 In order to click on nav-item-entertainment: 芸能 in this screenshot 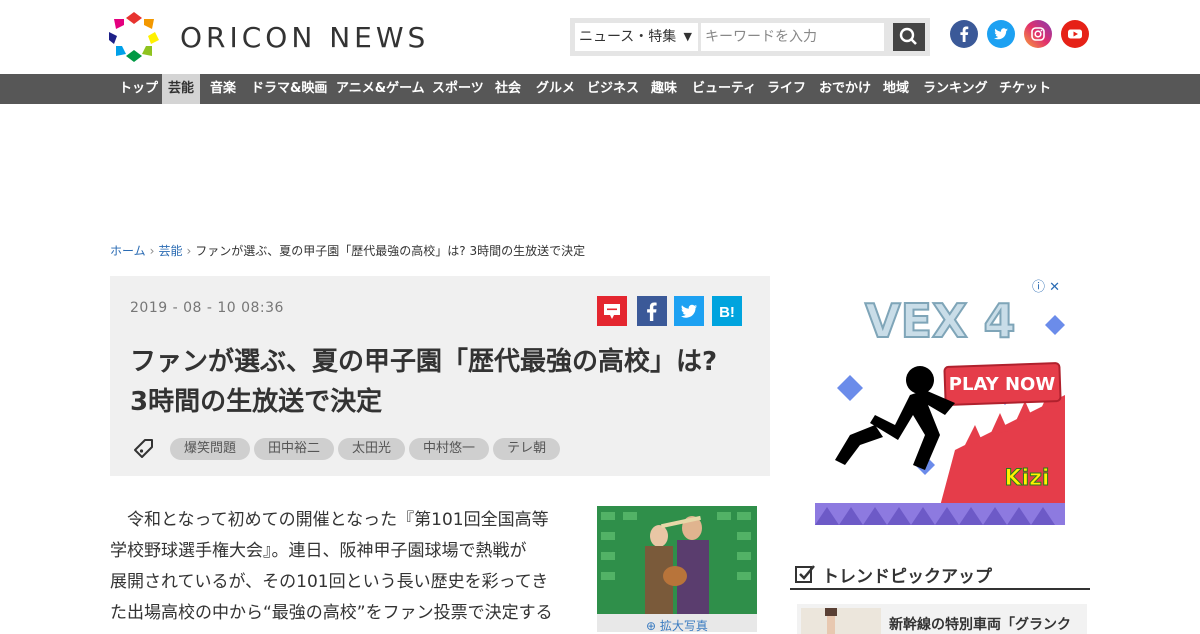, I will do `click(181, 89)`.